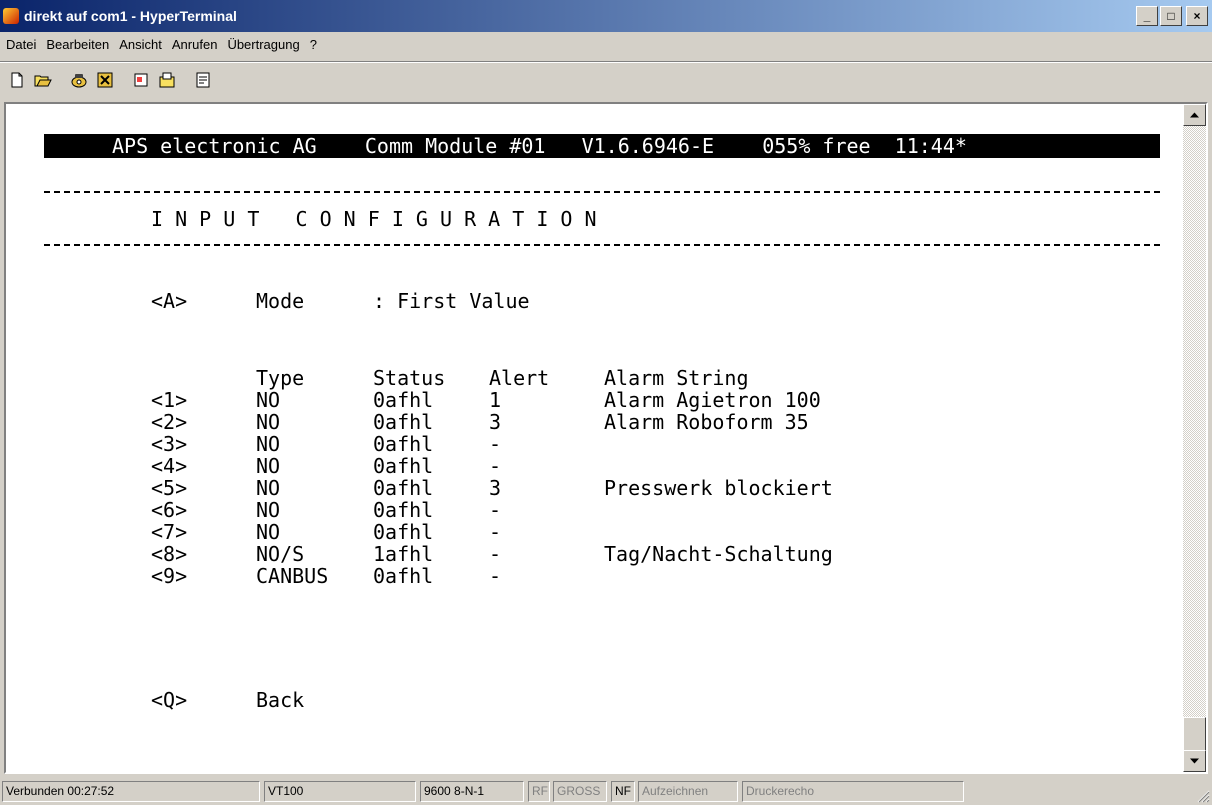 Image resolution: width=1212 pixels, height=805 pixels. I want to click on hyperterminal-app-icon, so click(11, 16).